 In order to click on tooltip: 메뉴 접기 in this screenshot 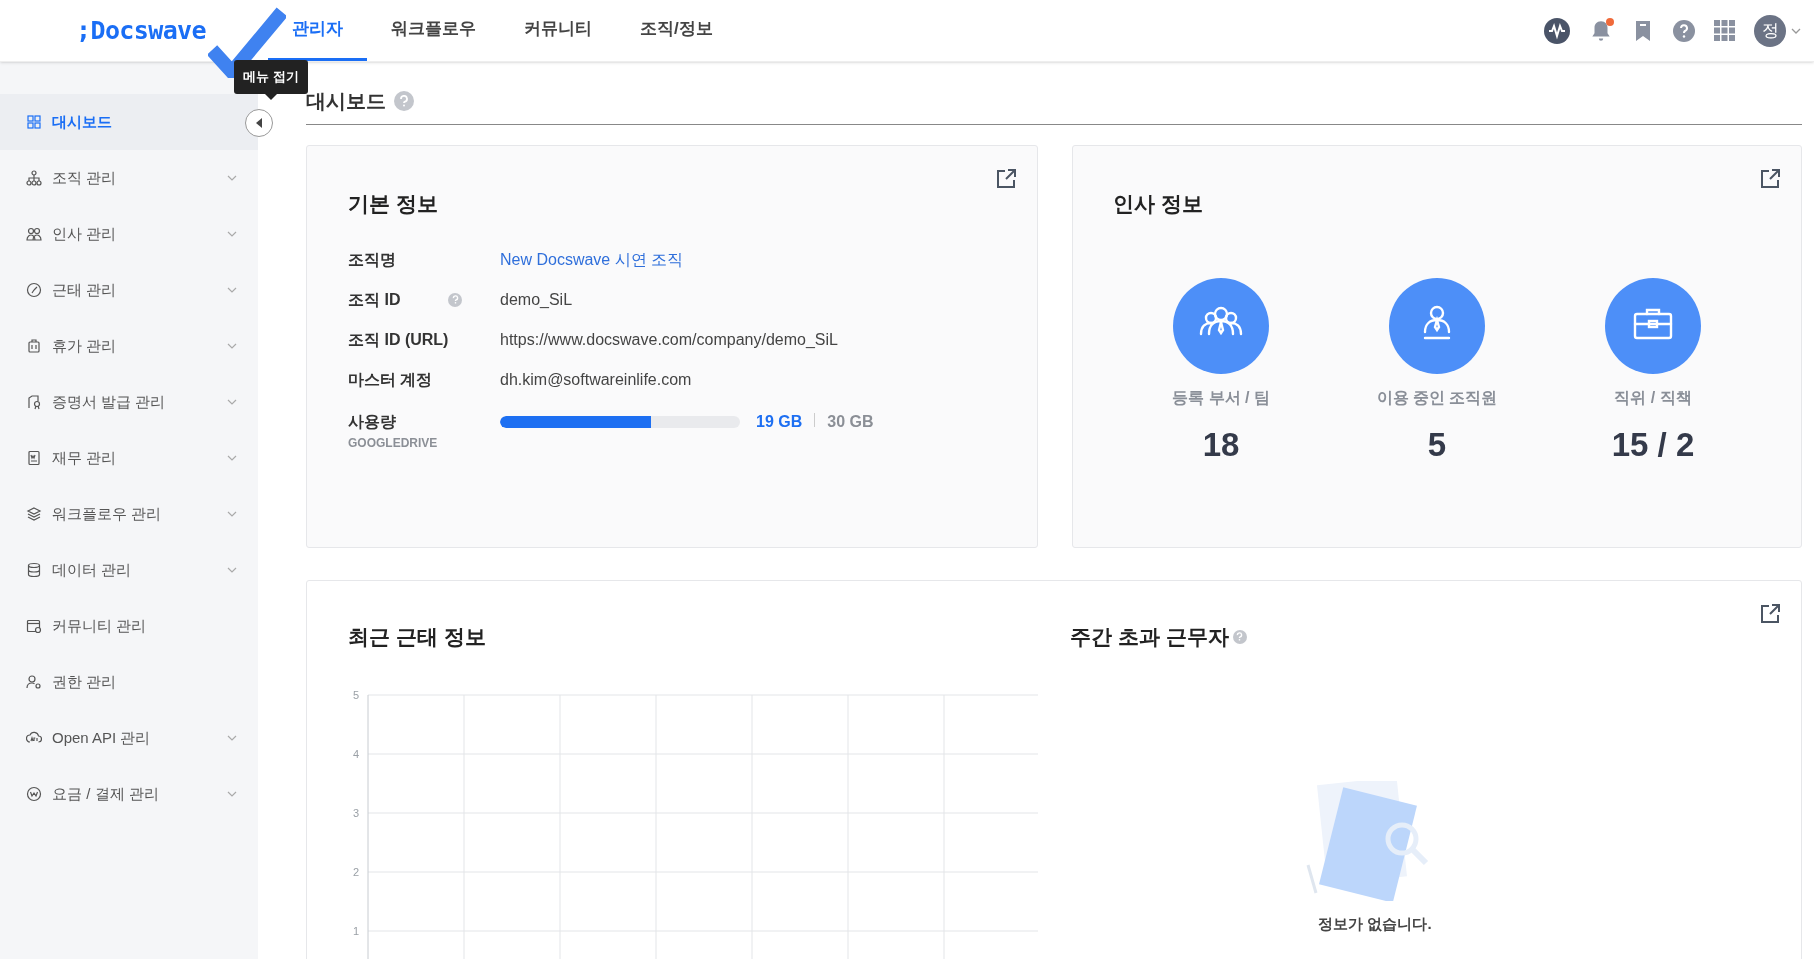, I will do `click(271, 77)`.